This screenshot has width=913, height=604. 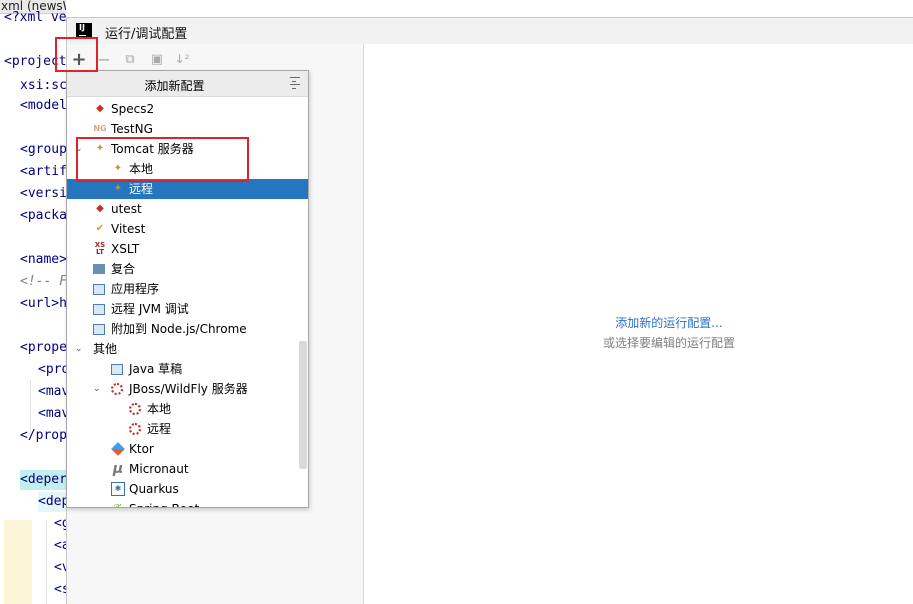 What do you see at coordinates (150, 309) in the screenshot?
I see `config-type-label: 远程 JVM 调试` at bounding box center [150, 309].